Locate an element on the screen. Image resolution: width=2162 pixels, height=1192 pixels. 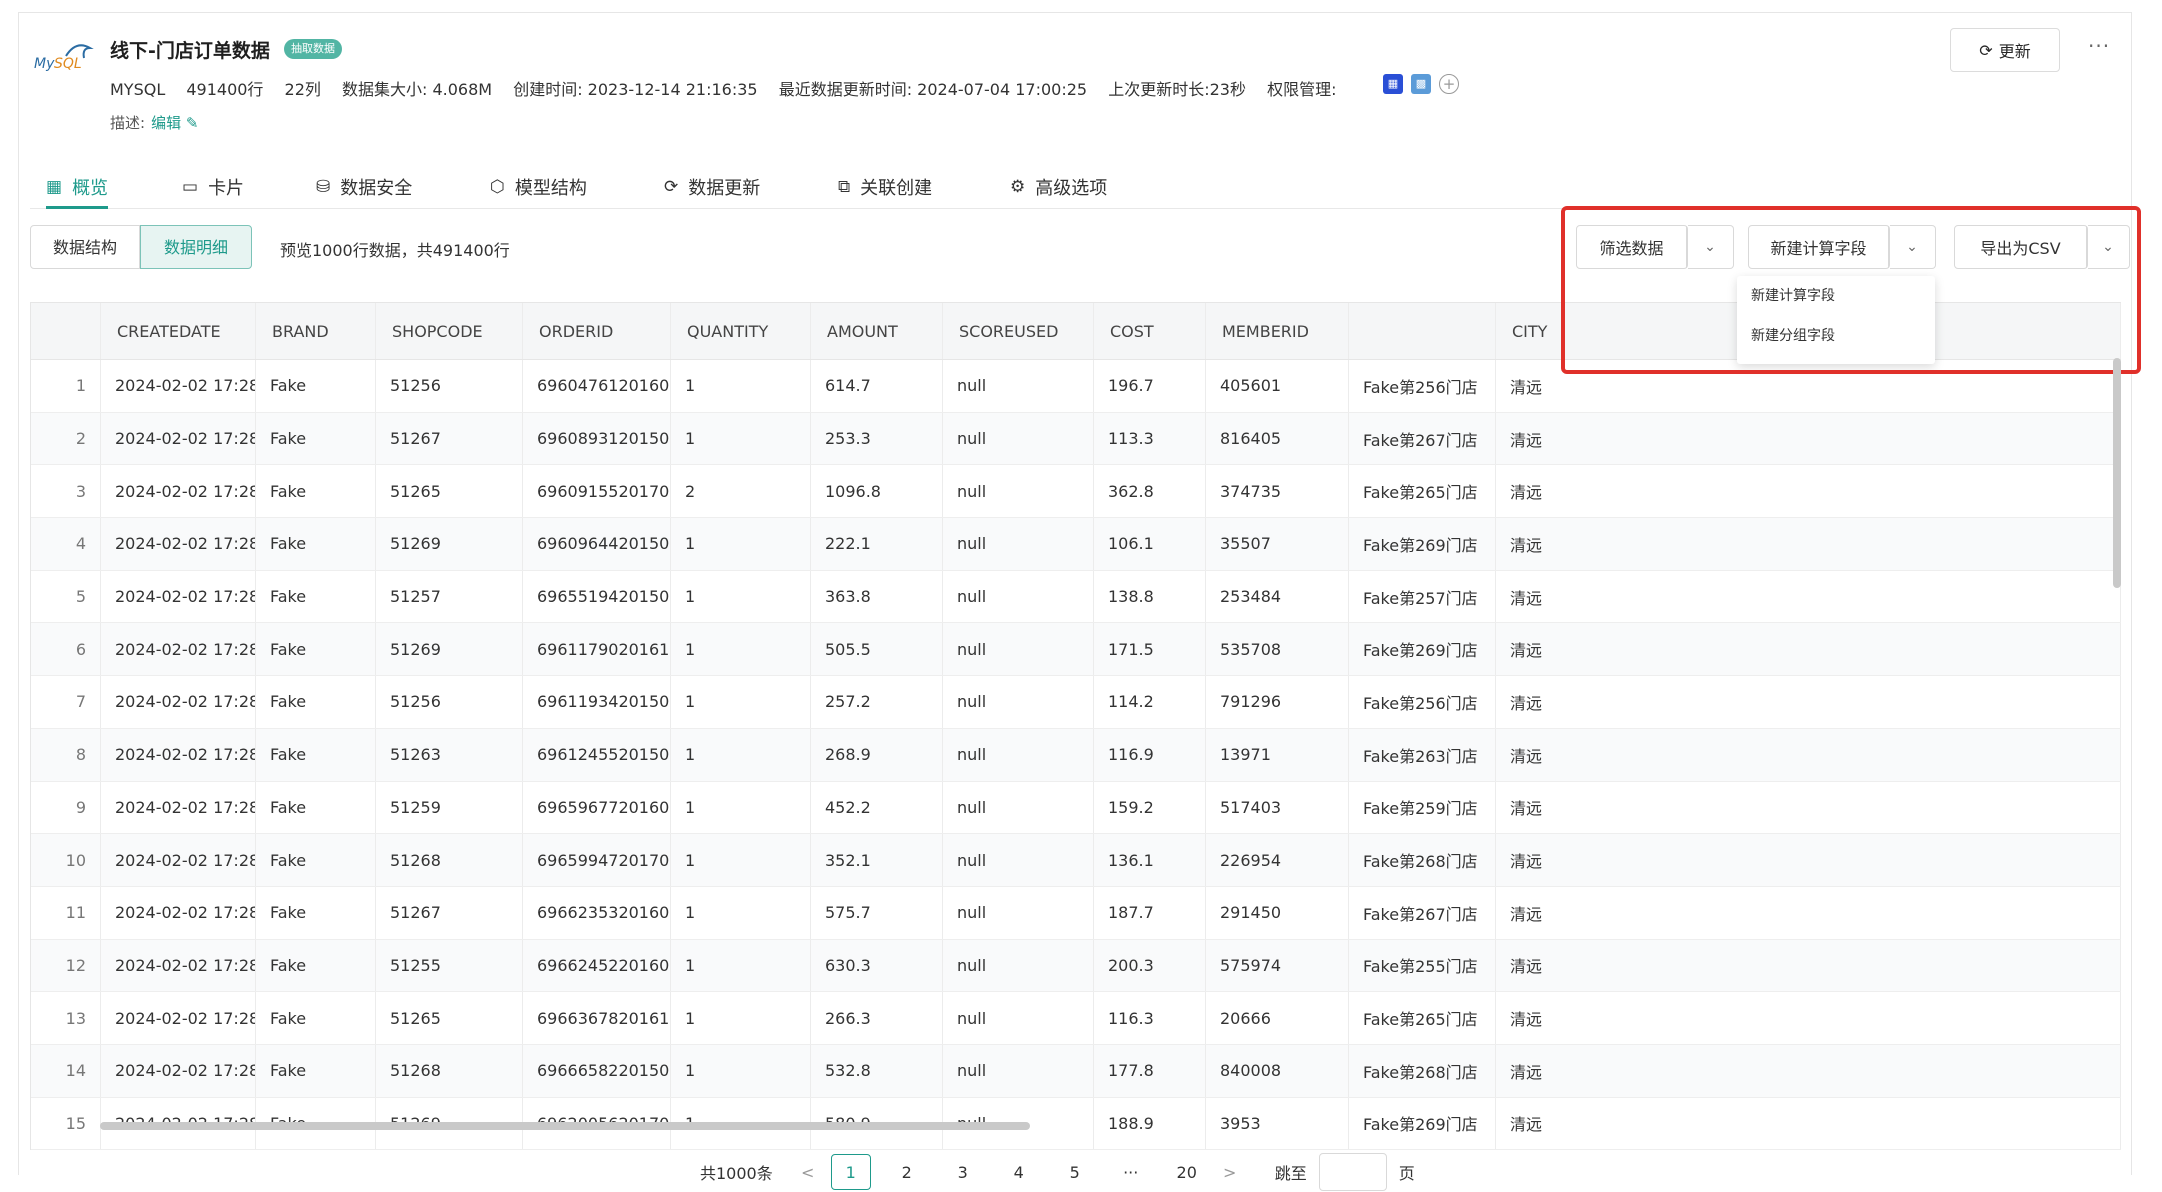
column-header-store-name is located at coordinates (1422, 331).